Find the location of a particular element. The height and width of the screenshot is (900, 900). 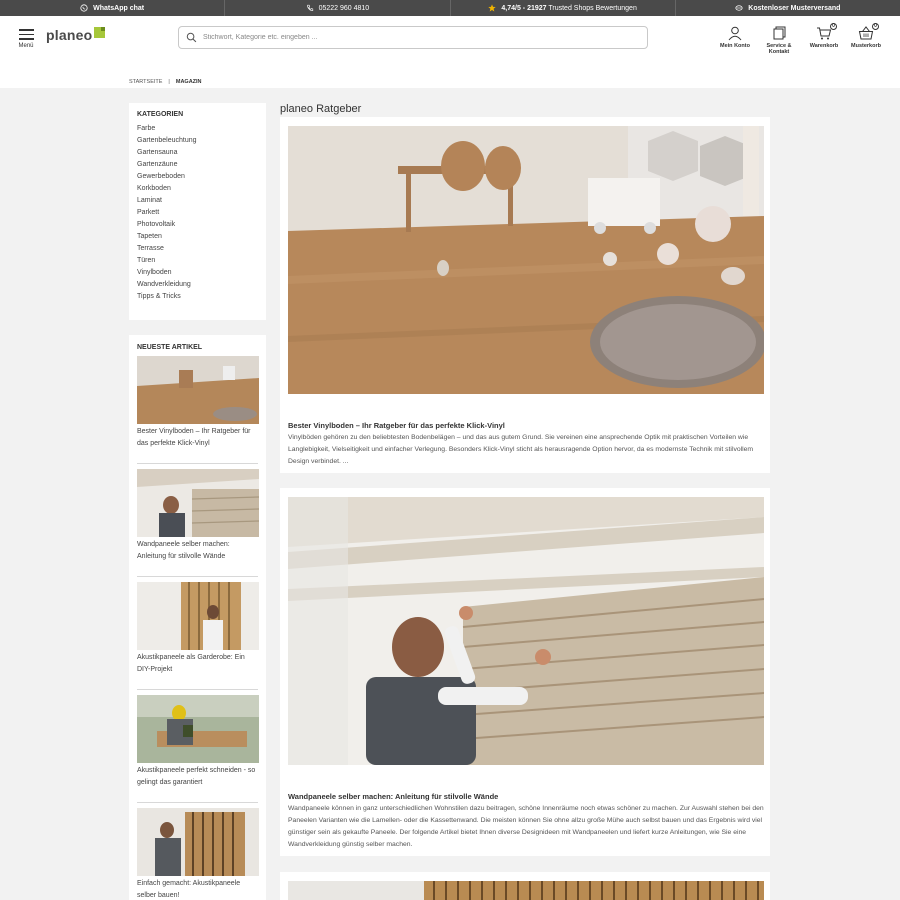

wall-panel-thumbnail is located at coordinates (198, 503).